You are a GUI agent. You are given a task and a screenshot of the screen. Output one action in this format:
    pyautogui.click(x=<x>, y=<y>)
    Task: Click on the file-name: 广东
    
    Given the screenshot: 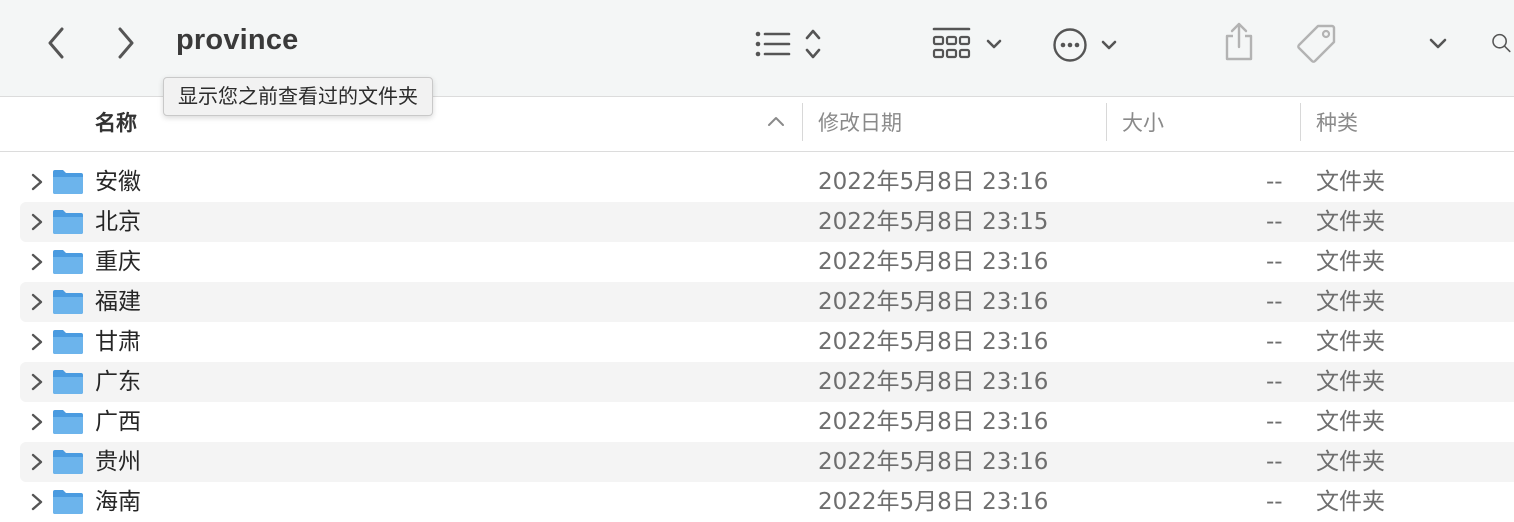 What is the action you would take?
    pyautogui.click(x=118, y=382)
    